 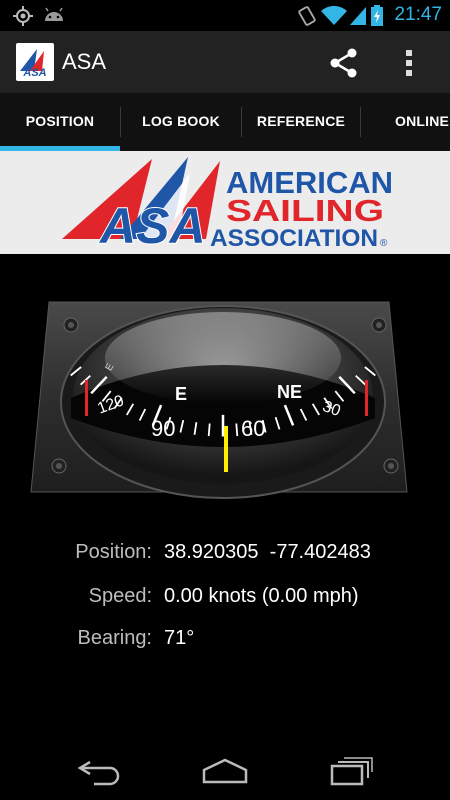 I want to click on gps-icon, so click(x=23, y=18).